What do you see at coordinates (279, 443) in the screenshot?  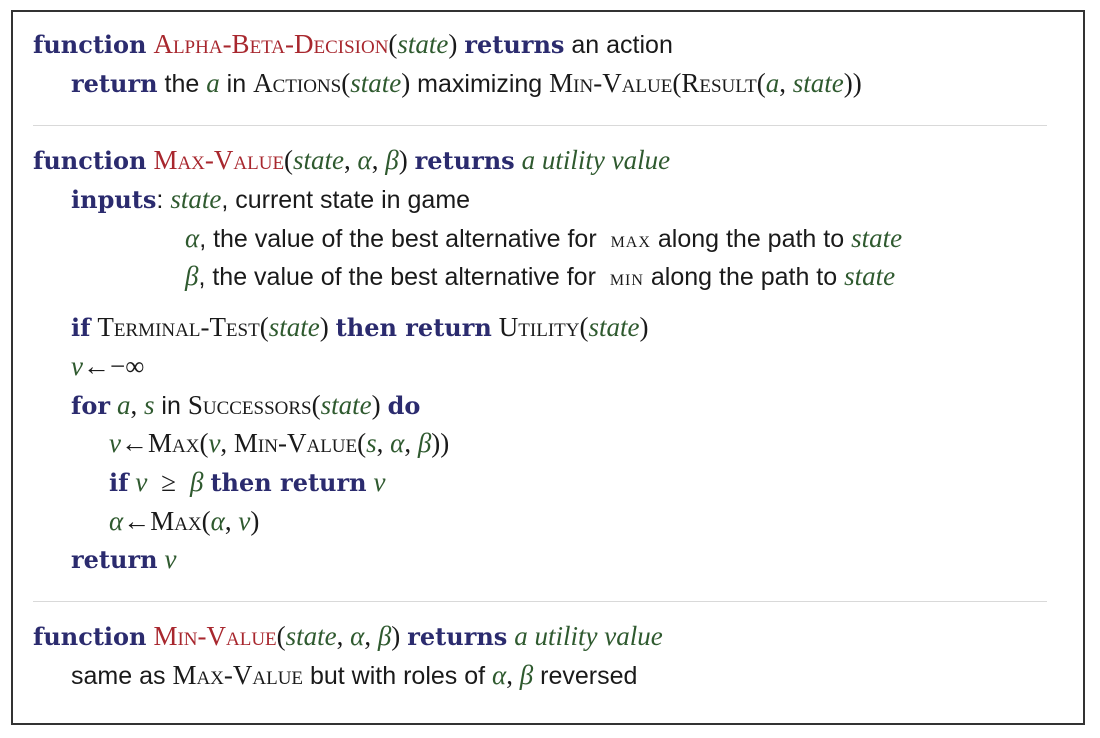 I see `line-v-assign-max: v←Max(v, Min-Value(s, α, β))` at bounding box center [279, 443].